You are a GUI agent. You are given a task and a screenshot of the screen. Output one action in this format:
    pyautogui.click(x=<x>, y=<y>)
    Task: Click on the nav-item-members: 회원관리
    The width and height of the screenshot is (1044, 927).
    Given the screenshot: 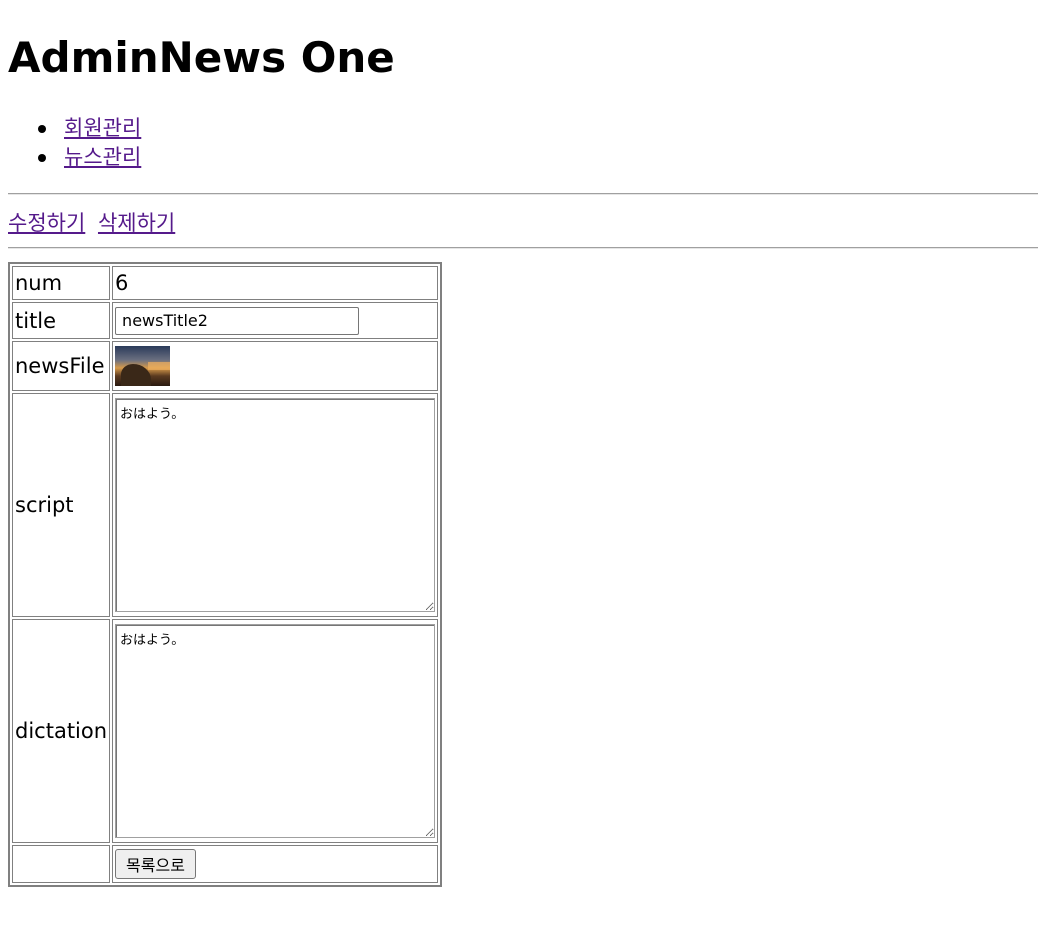 What is the action you would take?
    pyautogui.click(x=88, y=128)
    